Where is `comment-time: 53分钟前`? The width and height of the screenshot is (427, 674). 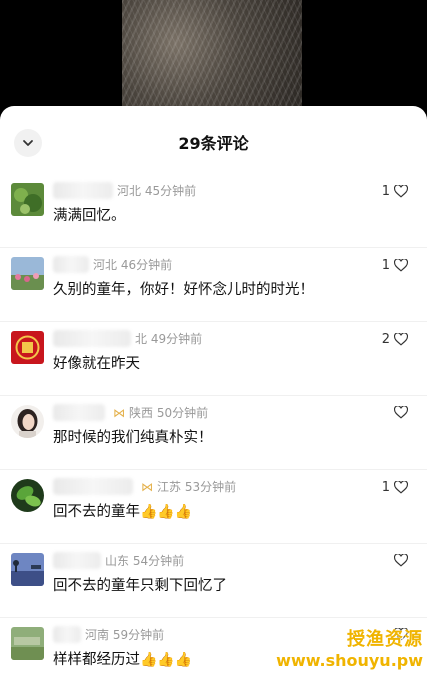 comment-time: 53分钟前 is located at coordinates (210, 487).